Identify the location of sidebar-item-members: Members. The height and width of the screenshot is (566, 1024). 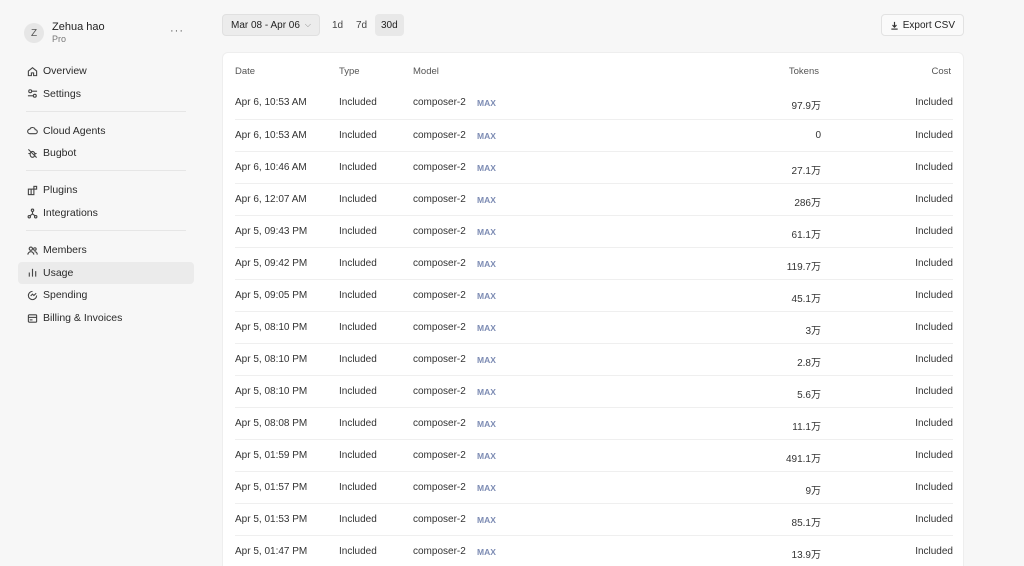
(106, 250).